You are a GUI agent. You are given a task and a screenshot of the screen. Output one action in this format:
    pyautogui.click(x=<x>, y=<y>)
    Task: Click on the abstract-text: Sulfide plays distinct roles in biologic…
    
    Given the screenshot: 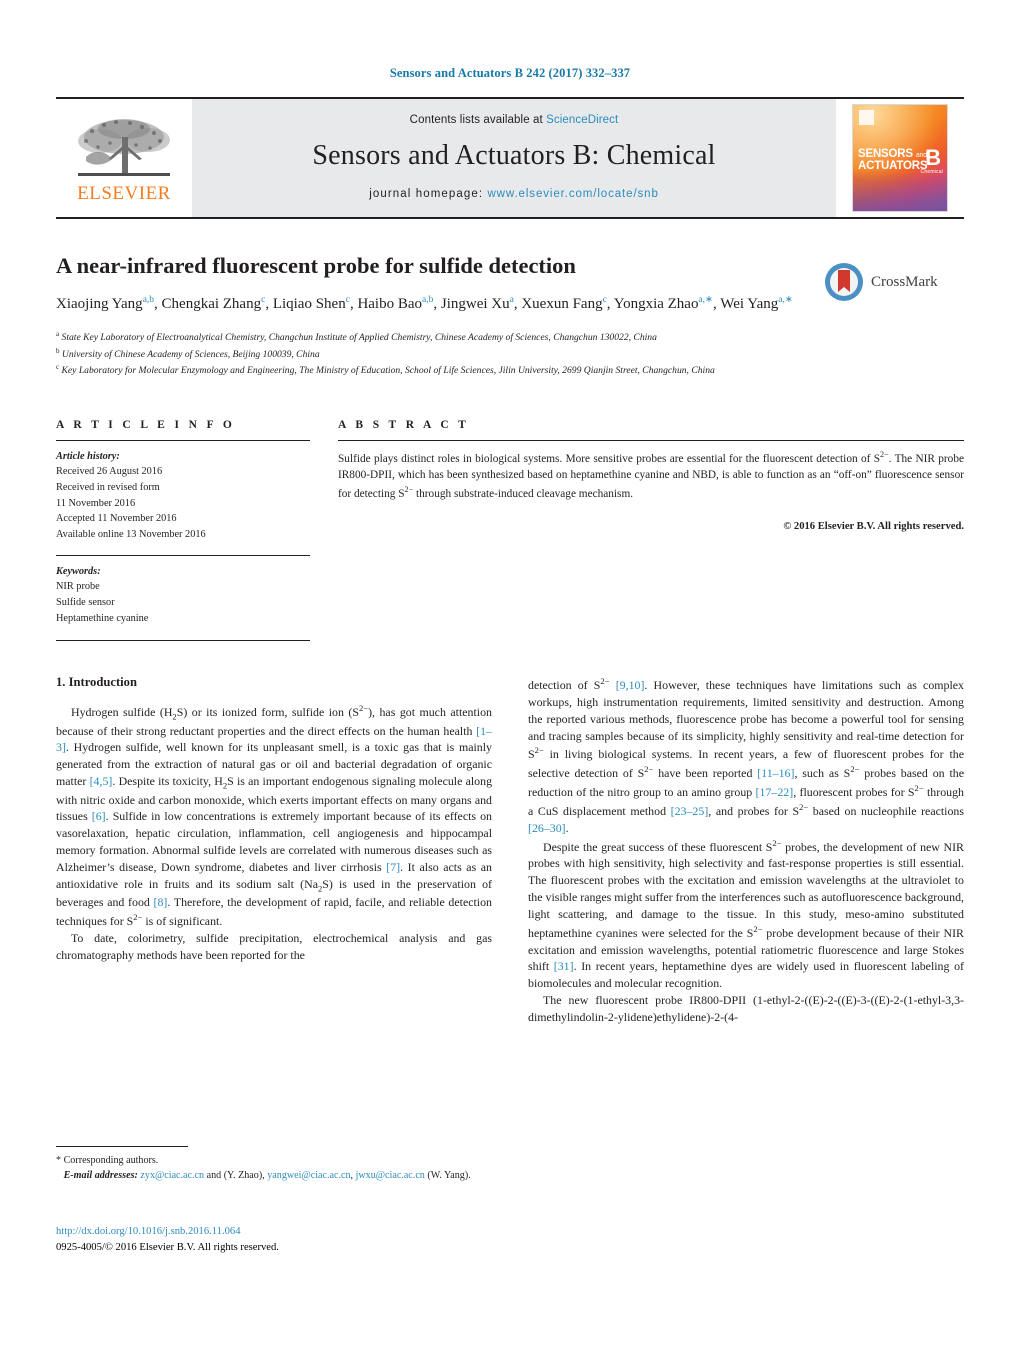 What is the action you would take?
    pyautogui.click(x=651, y=475)
    